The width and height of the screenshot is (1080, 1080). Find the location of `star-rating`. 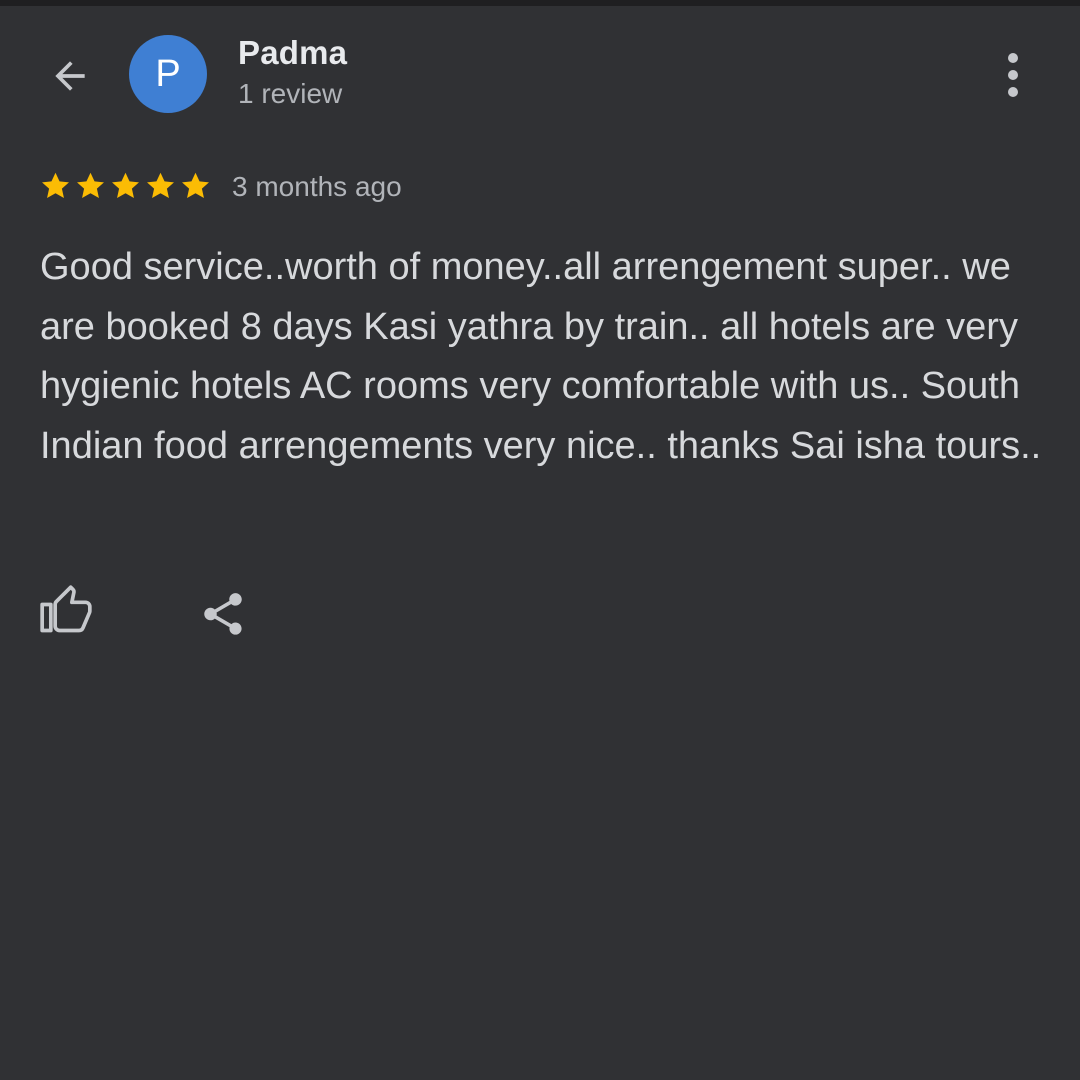

star-rating is located at coordinates (125, 186).